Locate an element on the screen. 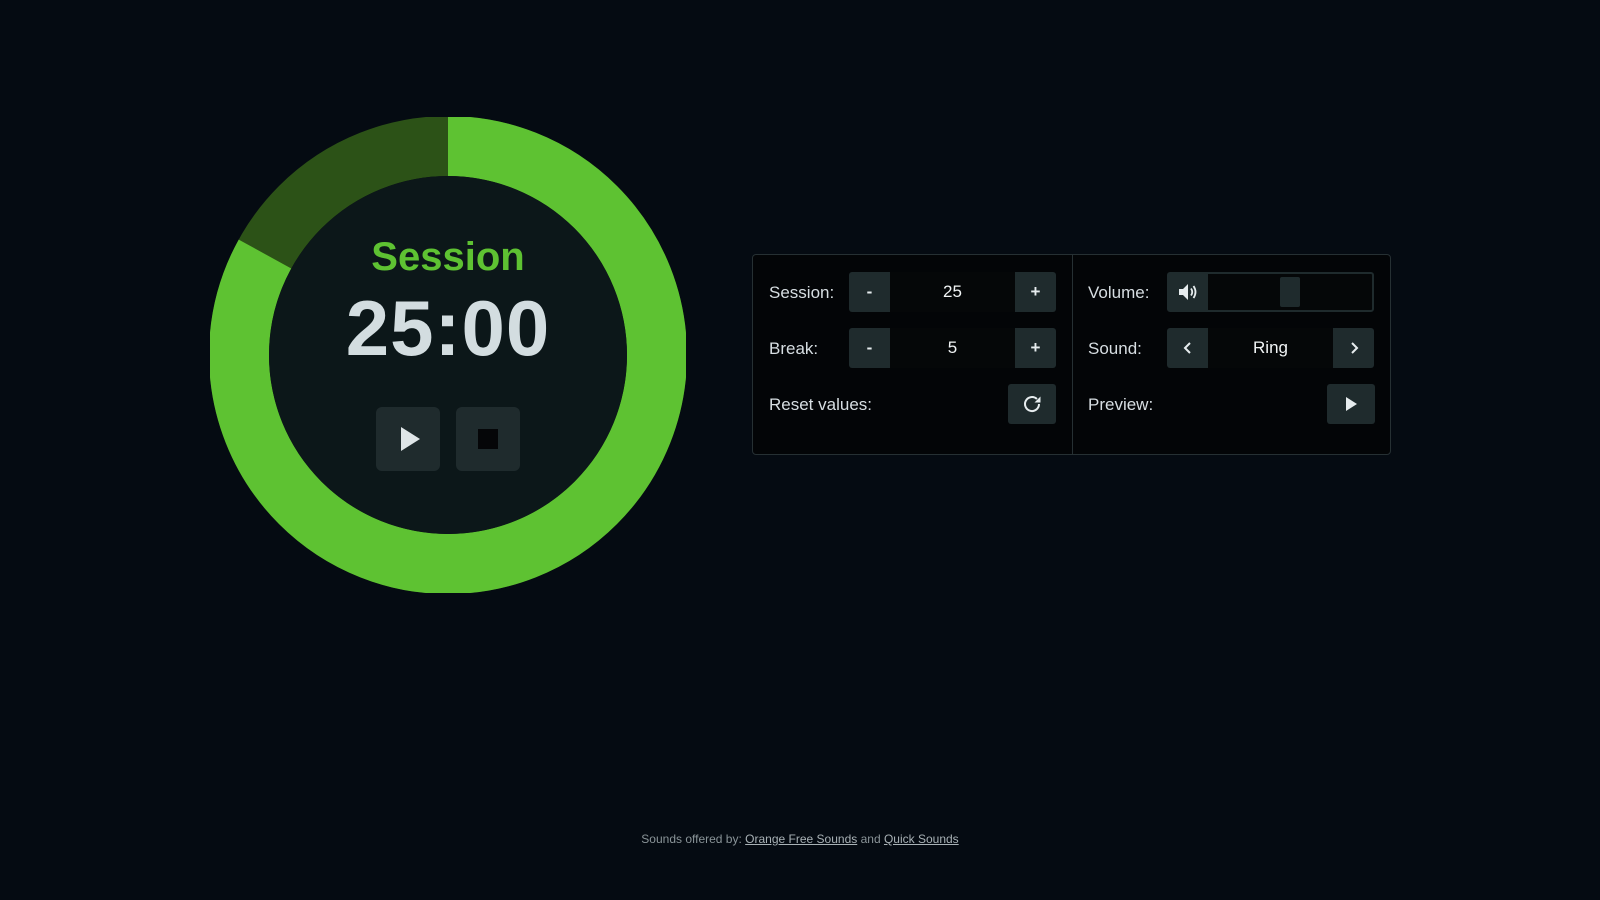 The width and height of the screenshot is (1600, 900). session-length-input is located at coordinates (952, 292).